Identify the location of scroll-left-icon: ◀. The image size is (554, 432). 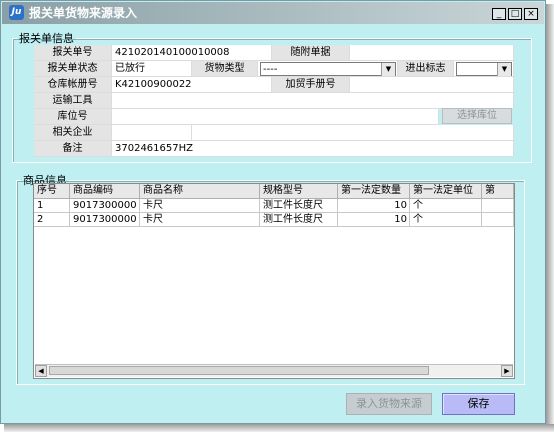
(41, 371).